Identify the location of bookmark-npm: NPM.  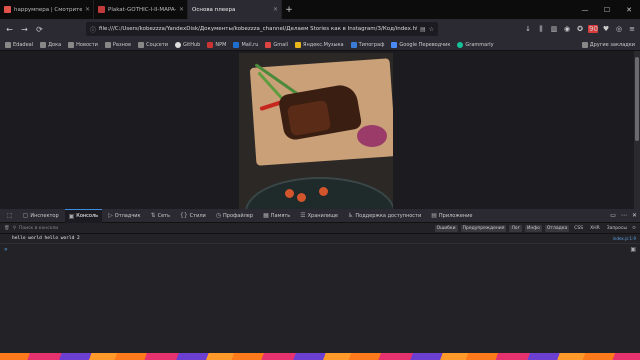
(216, 44).